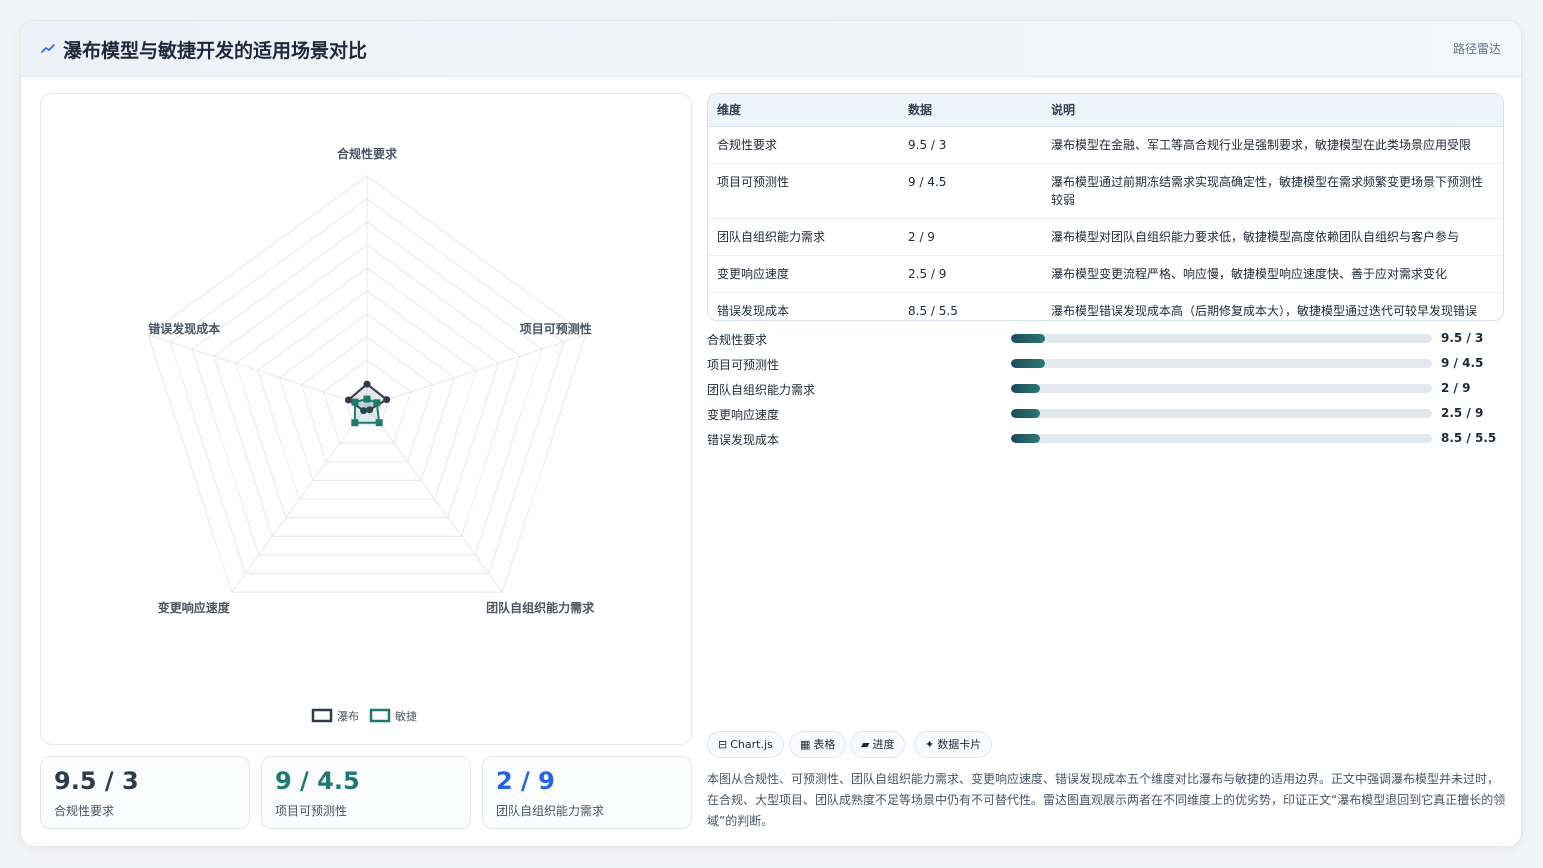 The height and width of the screenshot is (868, 1543). I want to click on progress-value: 2.5 / 9, so click(1462, 413).